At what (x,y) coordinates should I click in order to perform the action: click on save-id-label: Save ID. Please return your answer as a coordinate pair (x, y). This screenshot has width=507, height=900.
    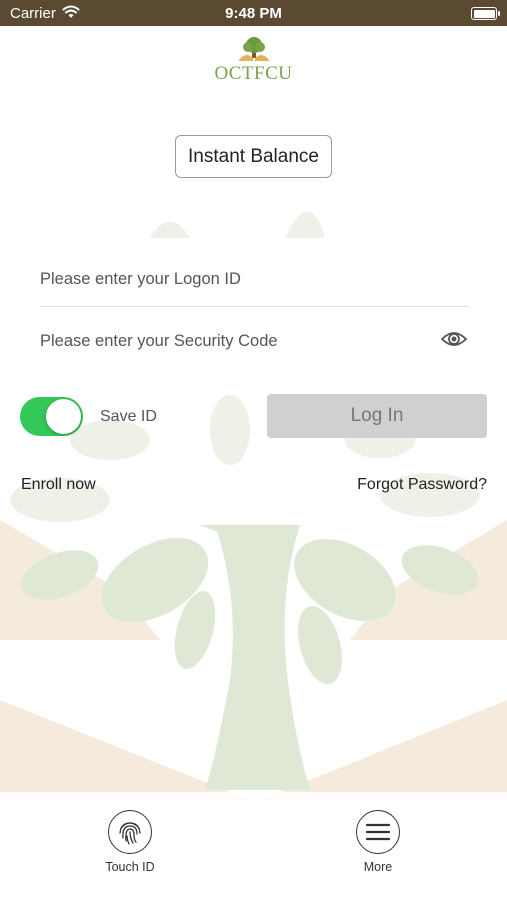
    Looking at the image, I should click on (128, 416).